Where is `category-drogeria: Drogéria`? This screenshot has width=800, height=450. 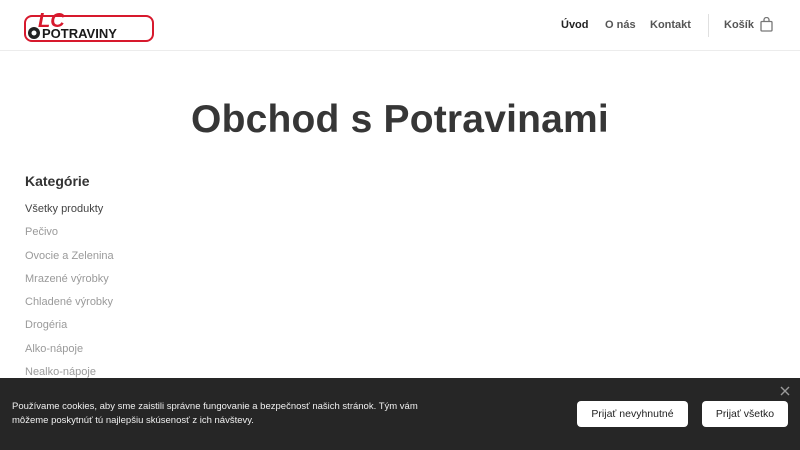
category-drogeria: Drogéria is located at coordinates (69, 330).